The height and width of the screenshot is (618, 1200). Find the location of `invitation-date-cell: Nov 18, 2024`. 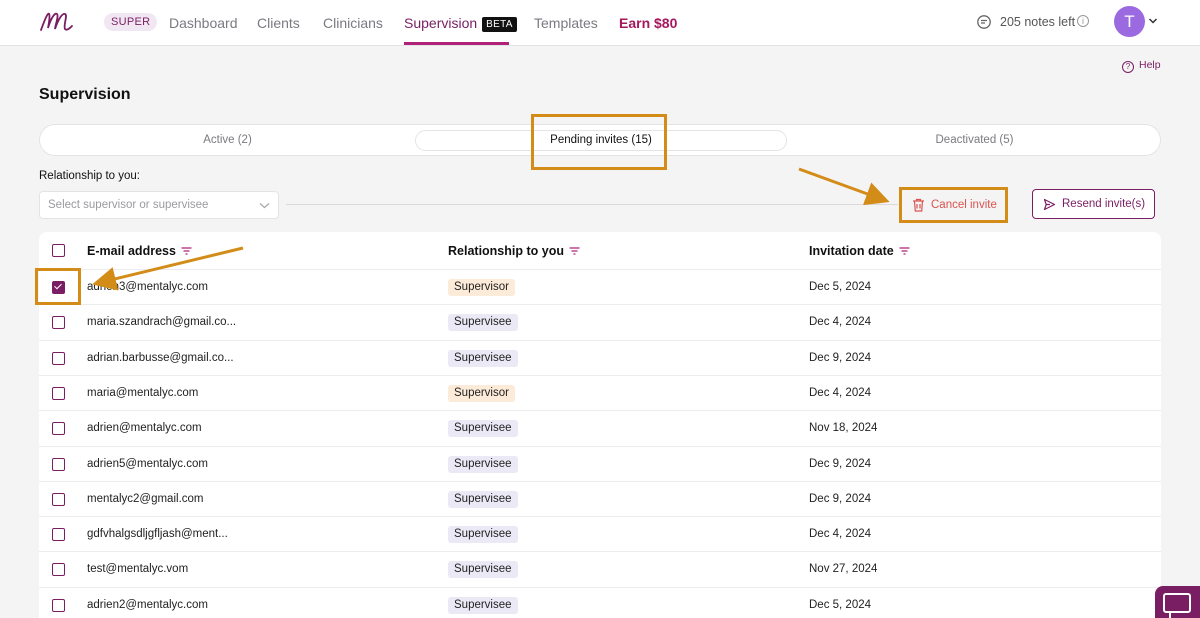

invitation-date-cell: Nov 18, 2024 is located at coordinates (843, 428).